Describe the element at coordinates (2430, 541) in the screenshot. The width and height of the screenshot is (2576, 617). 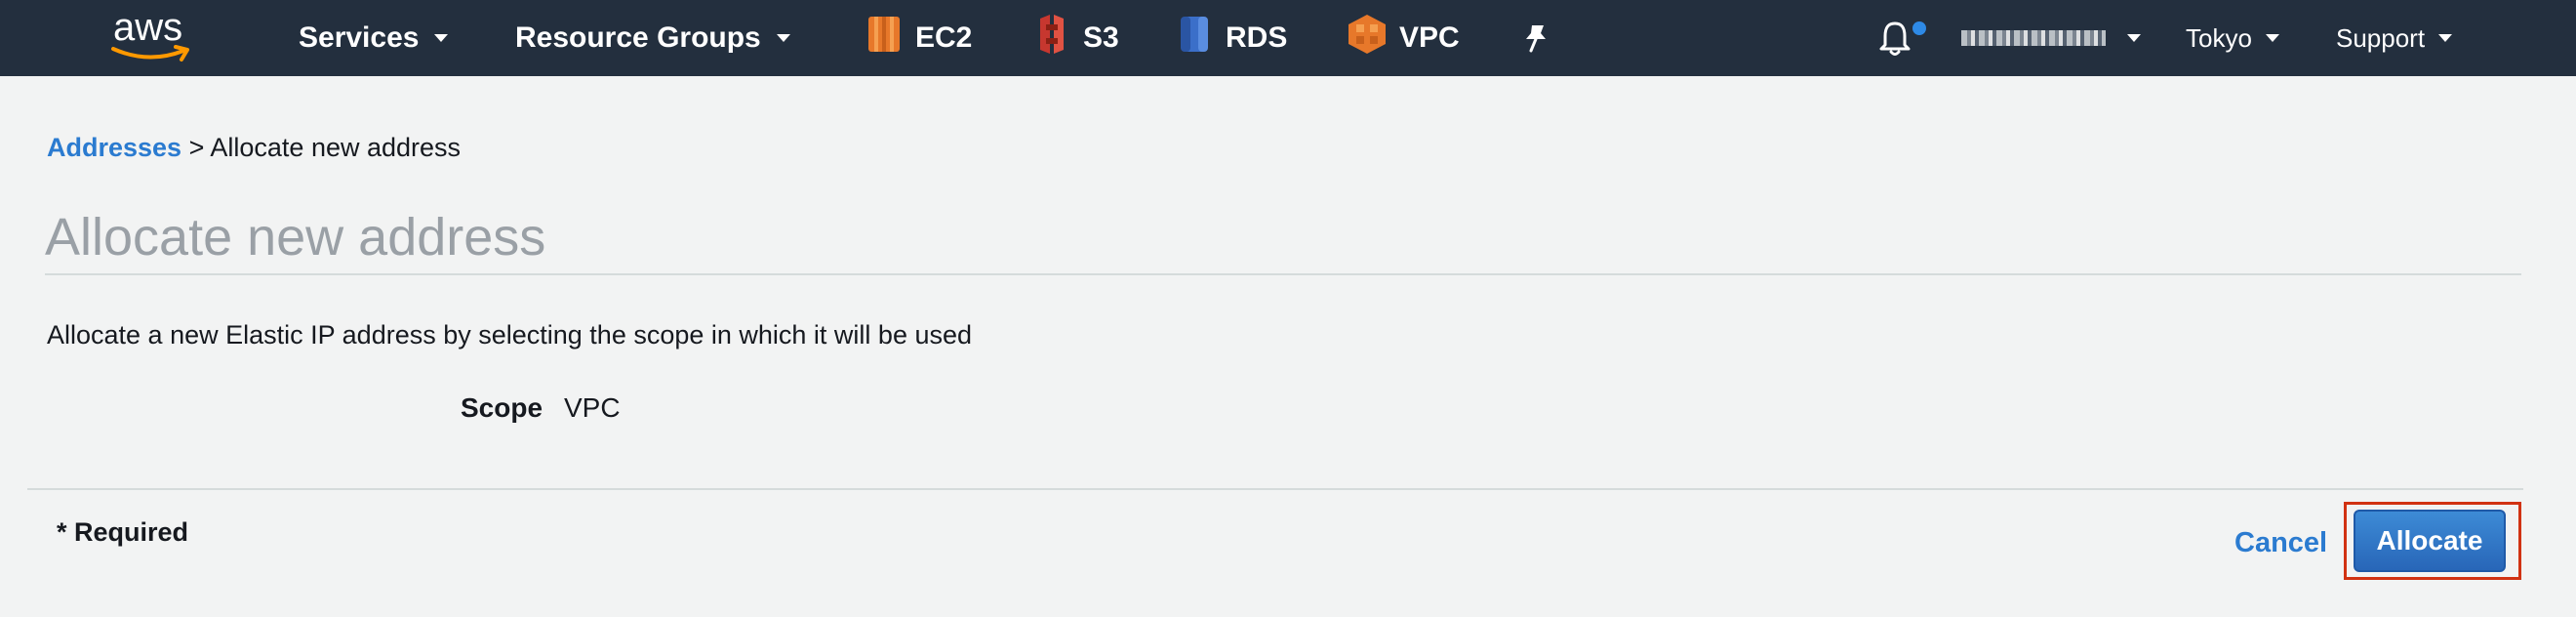
I see `allocate-button: Allocate` at that location.